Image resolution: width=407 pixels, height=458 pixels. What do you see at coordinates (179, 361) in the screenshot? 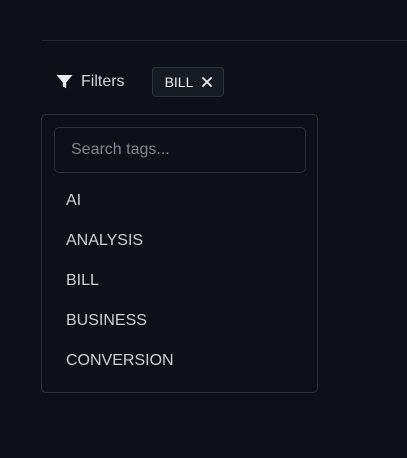
I see `tag-option-conversion: CONVERSION` at bounding box center [179, 361].